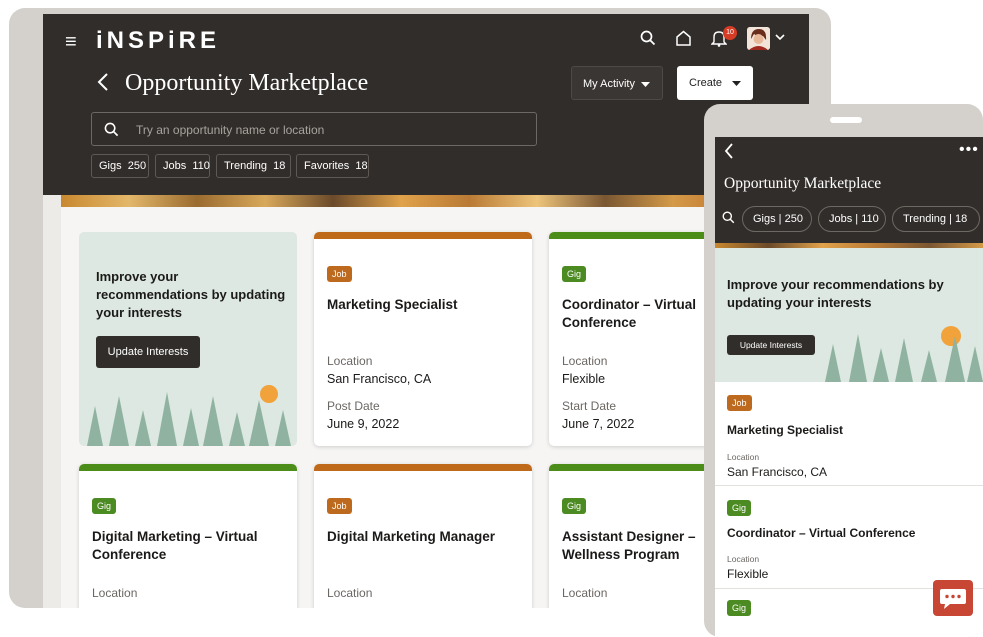  What do you see at coordinates (629, 313) in the screenshot?
I see `card-title: Coordinator – Virtual Conference` at bounding box center [629, 313].